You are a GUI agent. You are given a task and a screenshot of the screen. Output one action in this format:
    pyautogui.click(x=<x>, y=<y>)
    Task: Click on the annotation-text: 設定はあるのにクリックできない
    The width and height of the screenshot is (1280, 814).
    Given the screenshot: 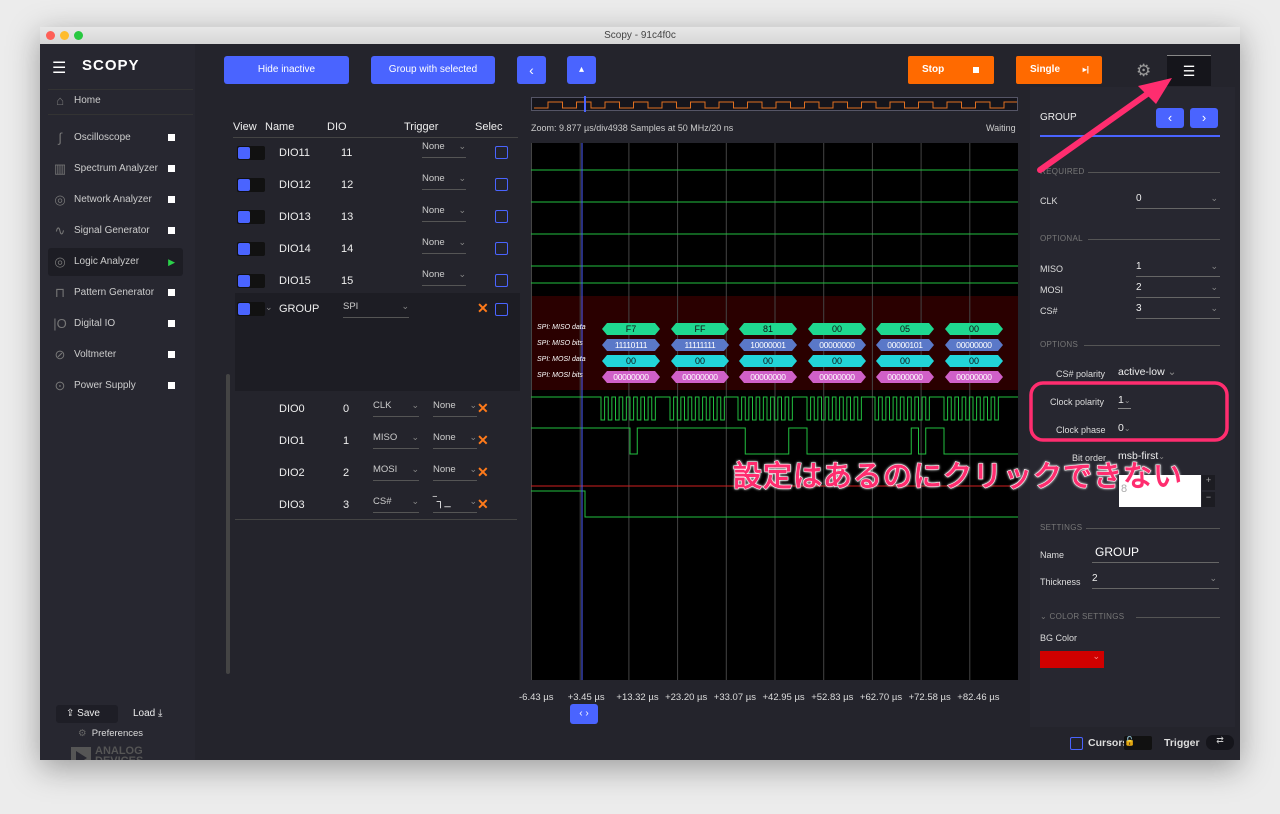 What is the action you would take?
    pyautogui.click(x=958, y=477)
    